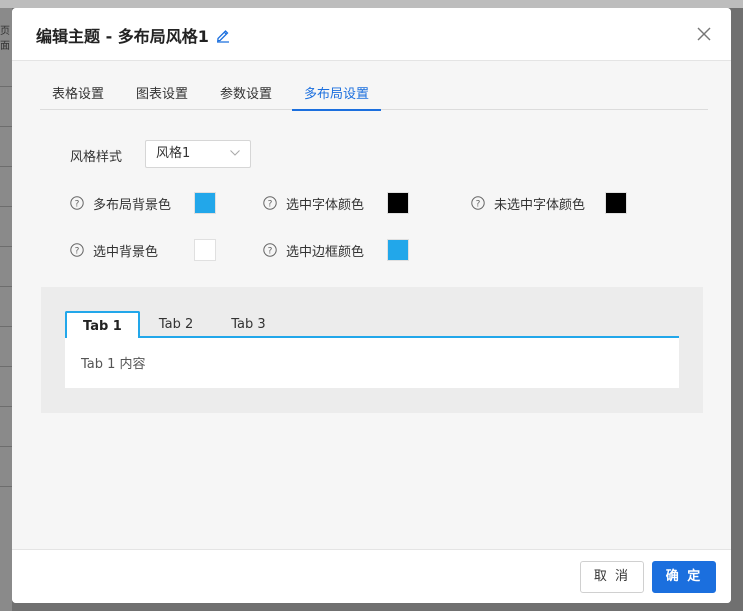 This screenshot has height=611, width=743. What do you see at coordinates (126, 252) in the screenshot?
I see `selected-bg-color-label: 选中背景色` at bounding box center [126, 252].